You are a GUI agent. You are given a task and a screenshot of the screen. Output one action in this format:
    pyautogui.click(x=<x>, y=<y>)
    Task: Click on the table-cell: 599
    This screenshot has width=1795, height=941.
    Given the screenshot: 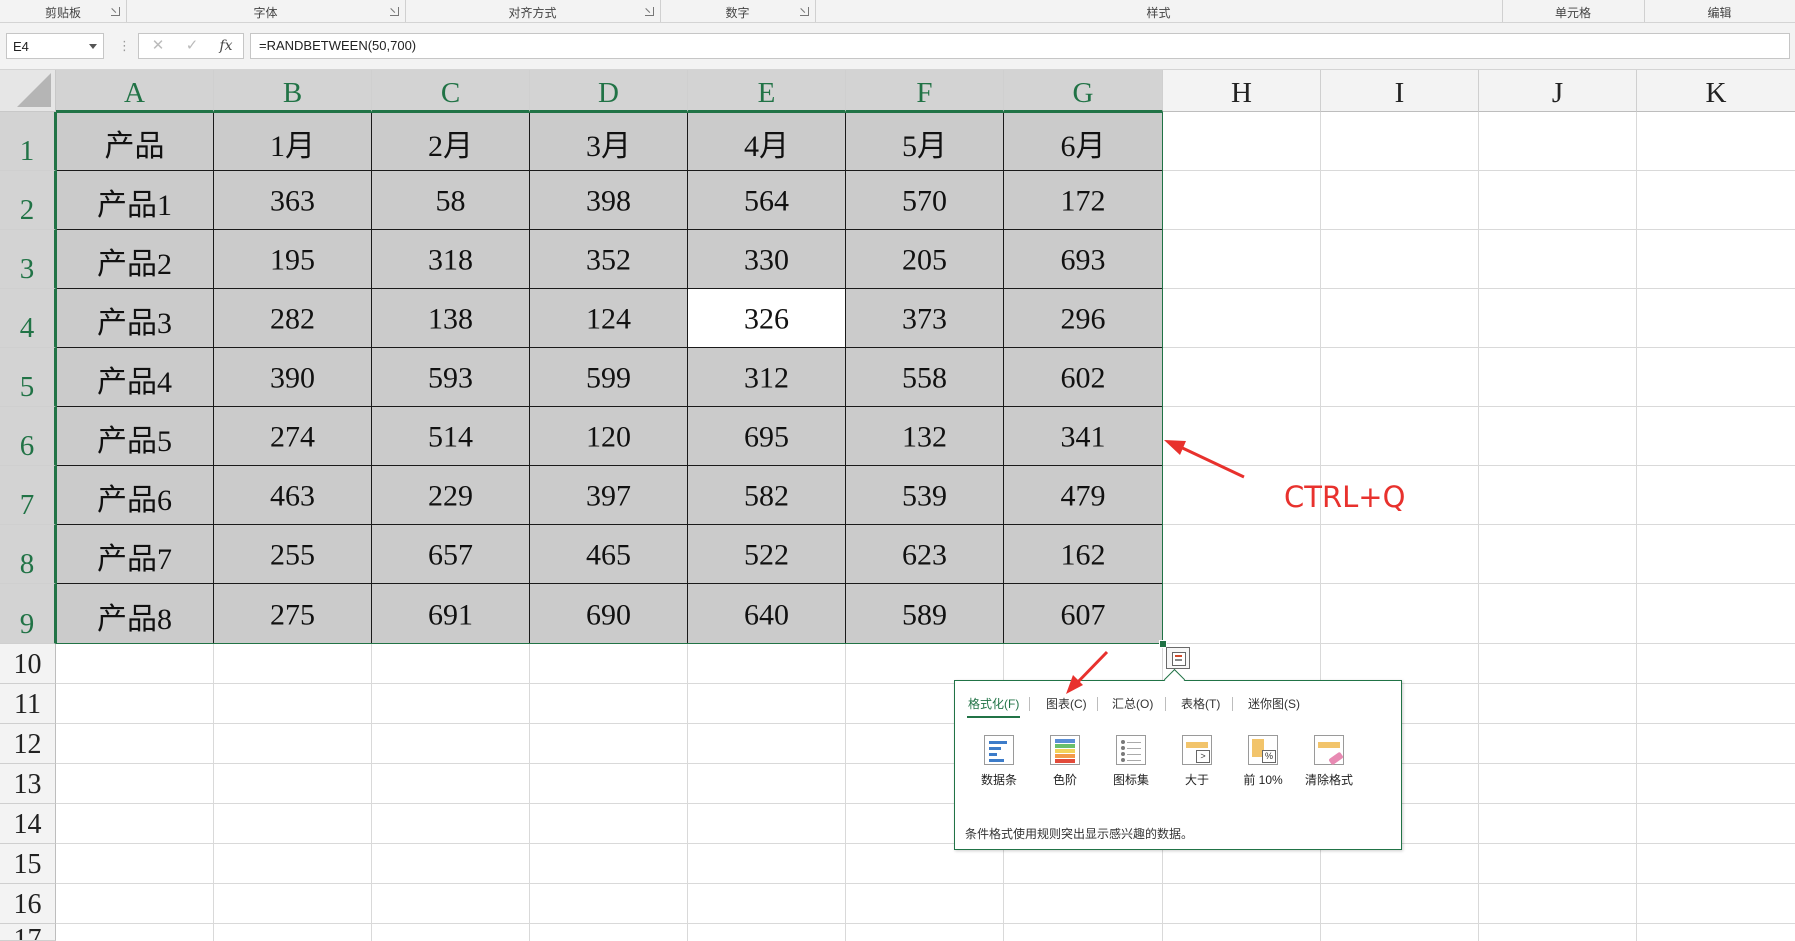 What is the action you would take?
    pyautogui.click(x=609, y=377)
    